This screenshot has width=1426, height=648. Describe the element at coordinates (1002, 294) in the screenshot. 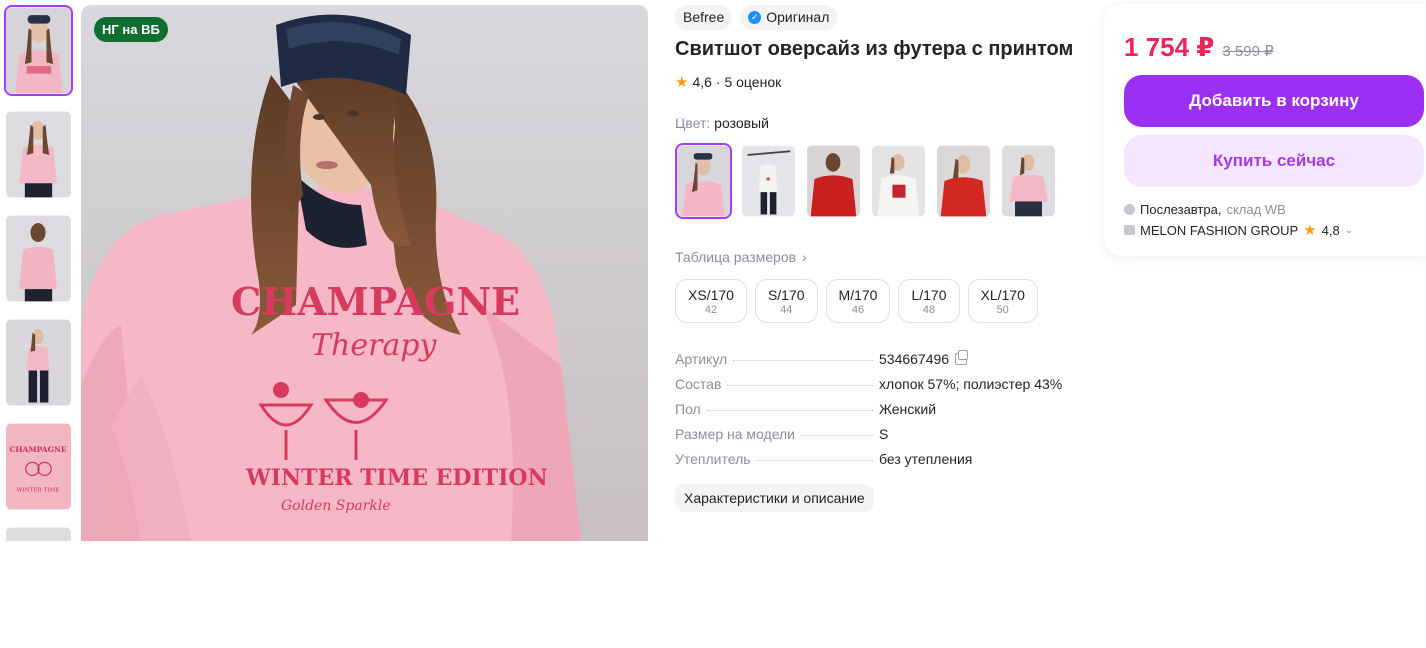

I see `size-label: XL/170` at that location.